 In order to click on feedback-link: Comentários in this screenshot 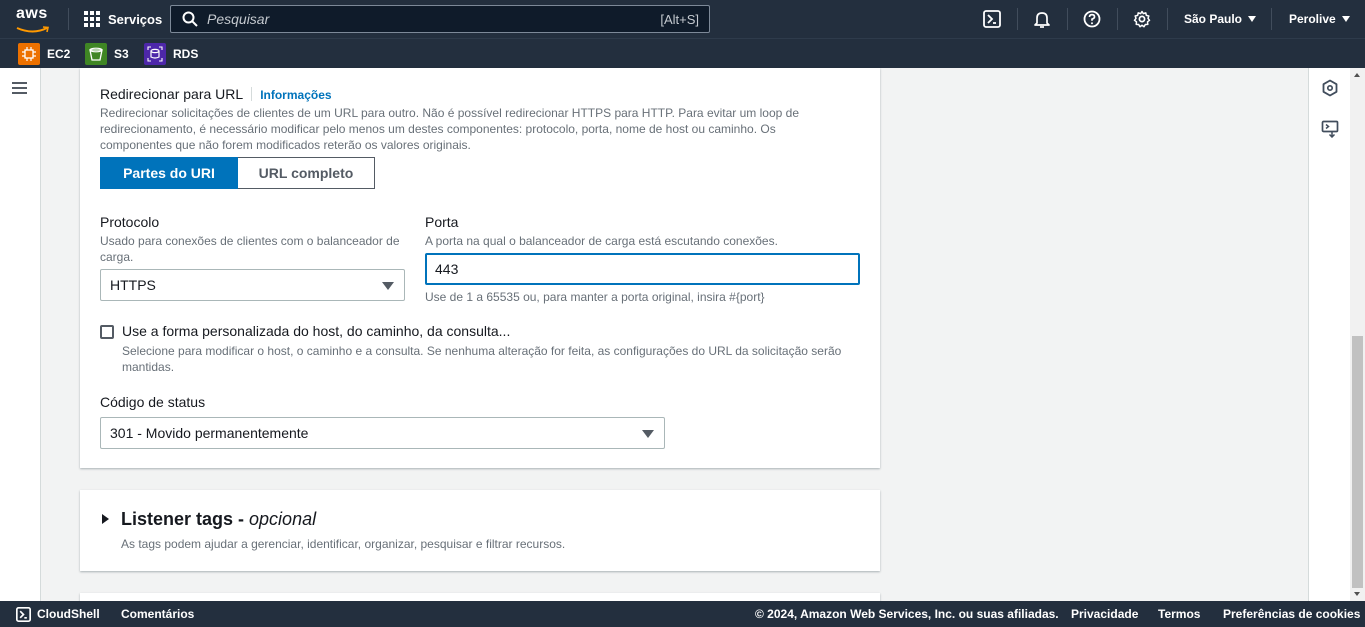, I will do `click(157, 614)`.